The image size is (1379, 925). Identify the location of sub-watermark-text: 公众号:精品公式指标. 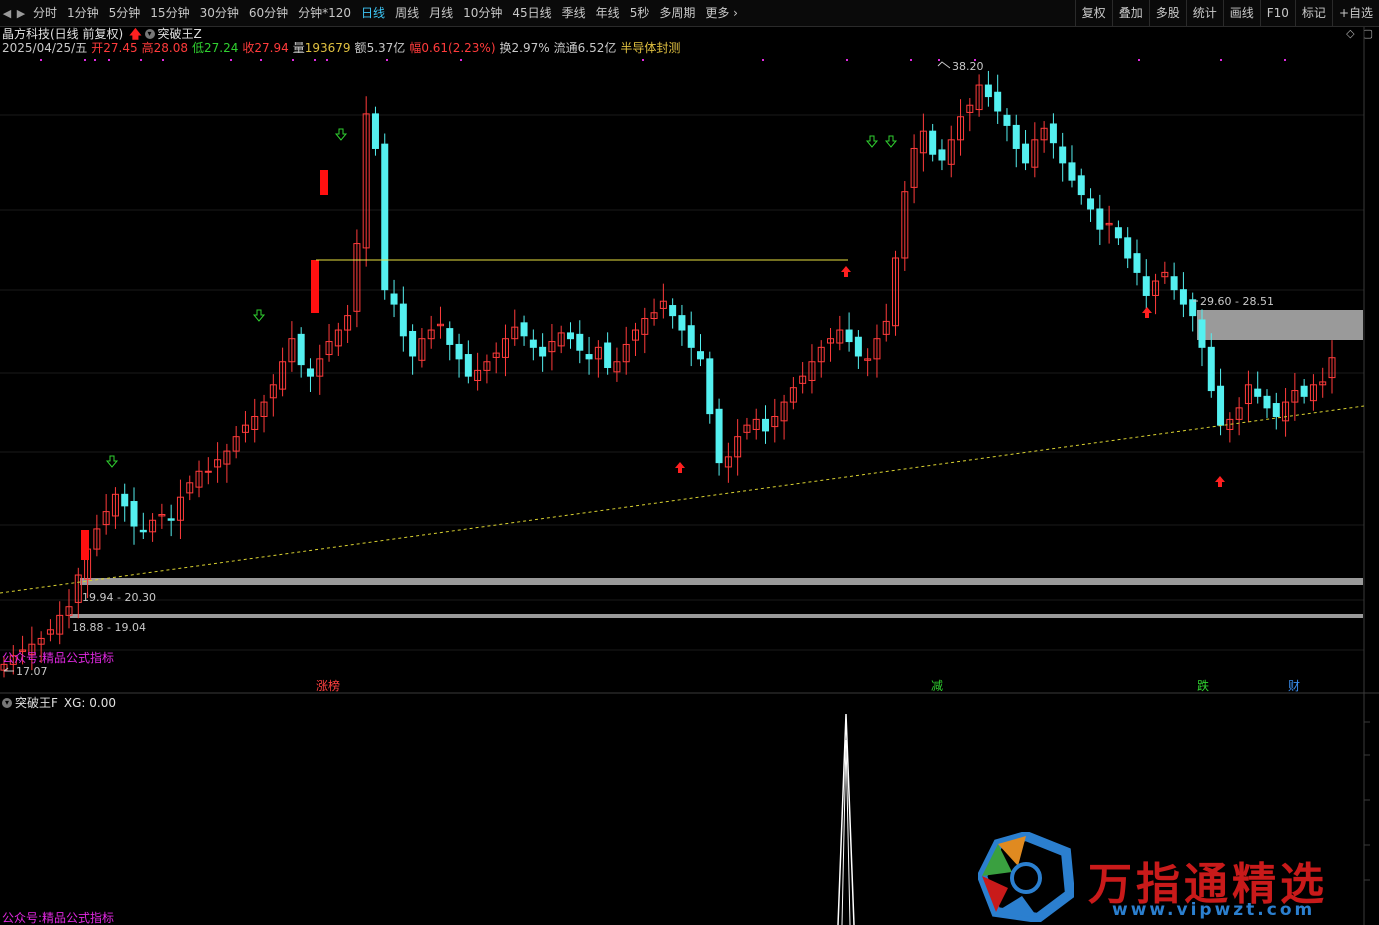
(58, 917).